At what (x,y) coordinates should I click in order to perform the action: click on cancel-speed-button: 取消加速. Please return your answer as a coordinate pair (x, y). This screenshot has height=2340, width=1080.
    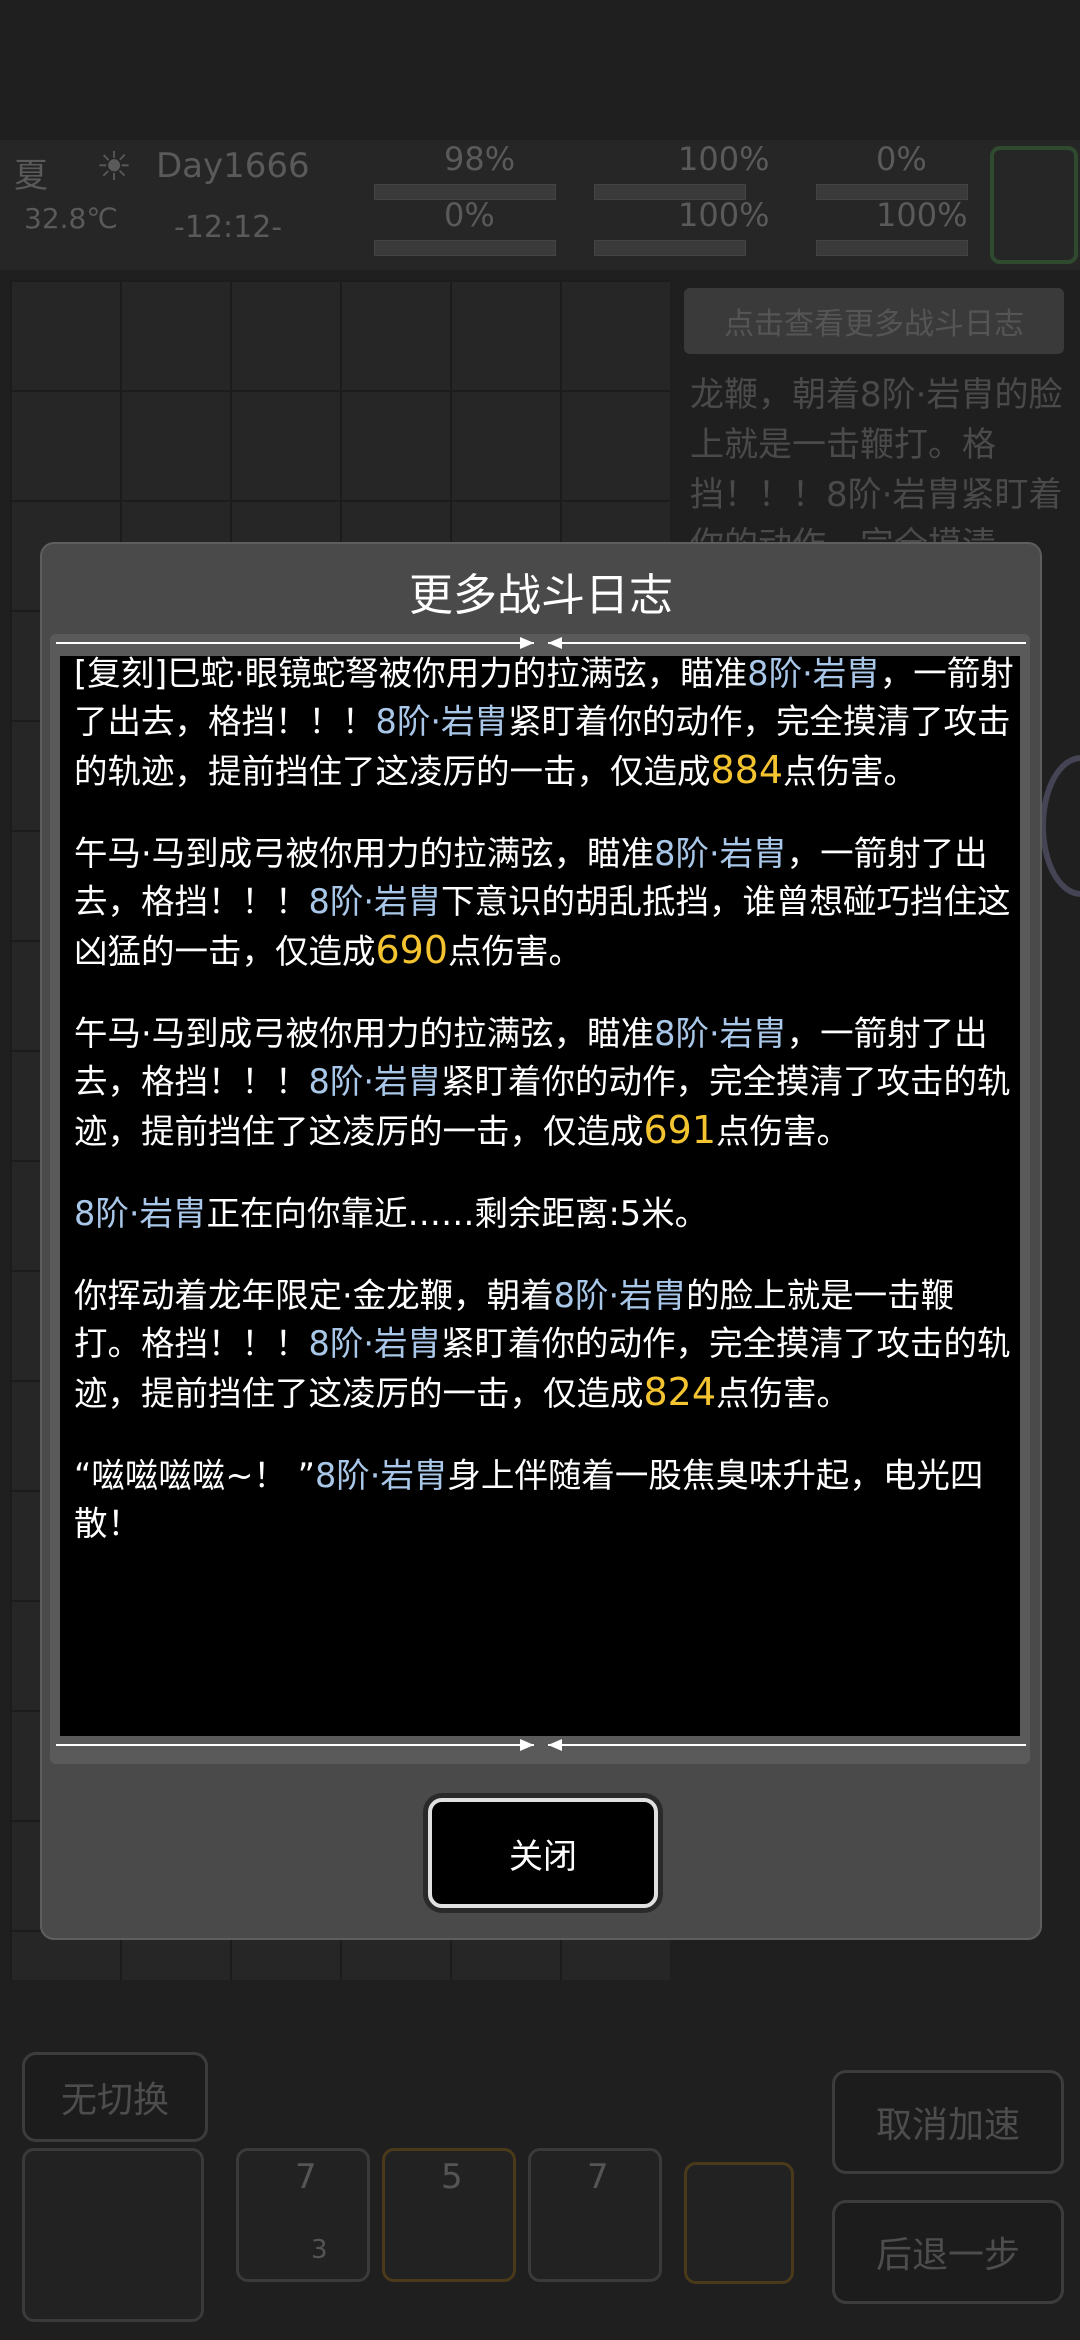
    Looking at the image, I should click on (948, 2122).